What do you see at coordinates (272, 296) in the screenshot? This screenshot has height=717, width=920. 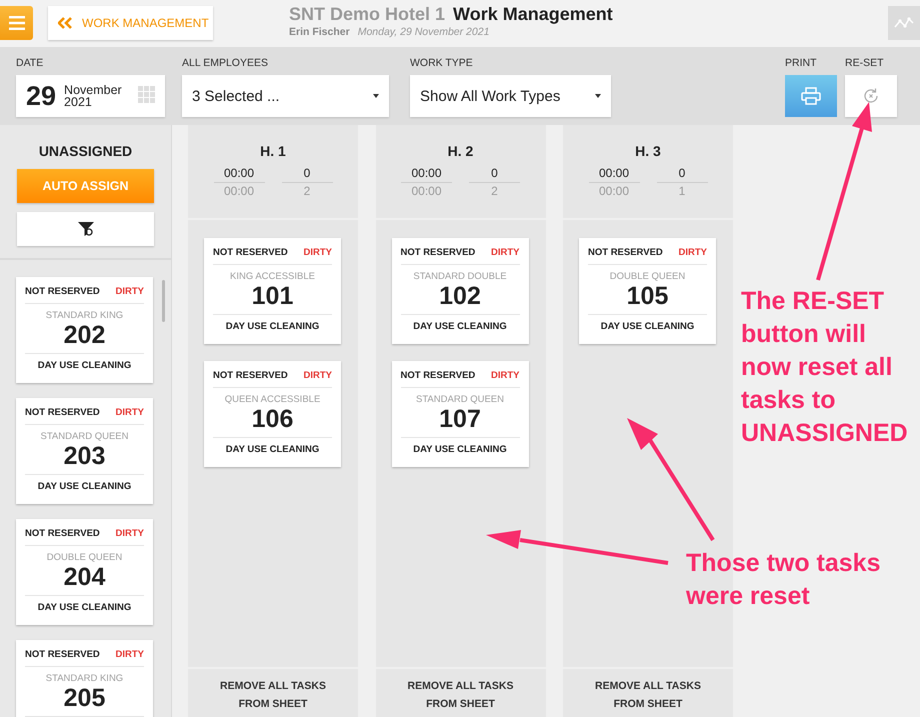 I see `room-number: 101` at bounding box center [272, 296].